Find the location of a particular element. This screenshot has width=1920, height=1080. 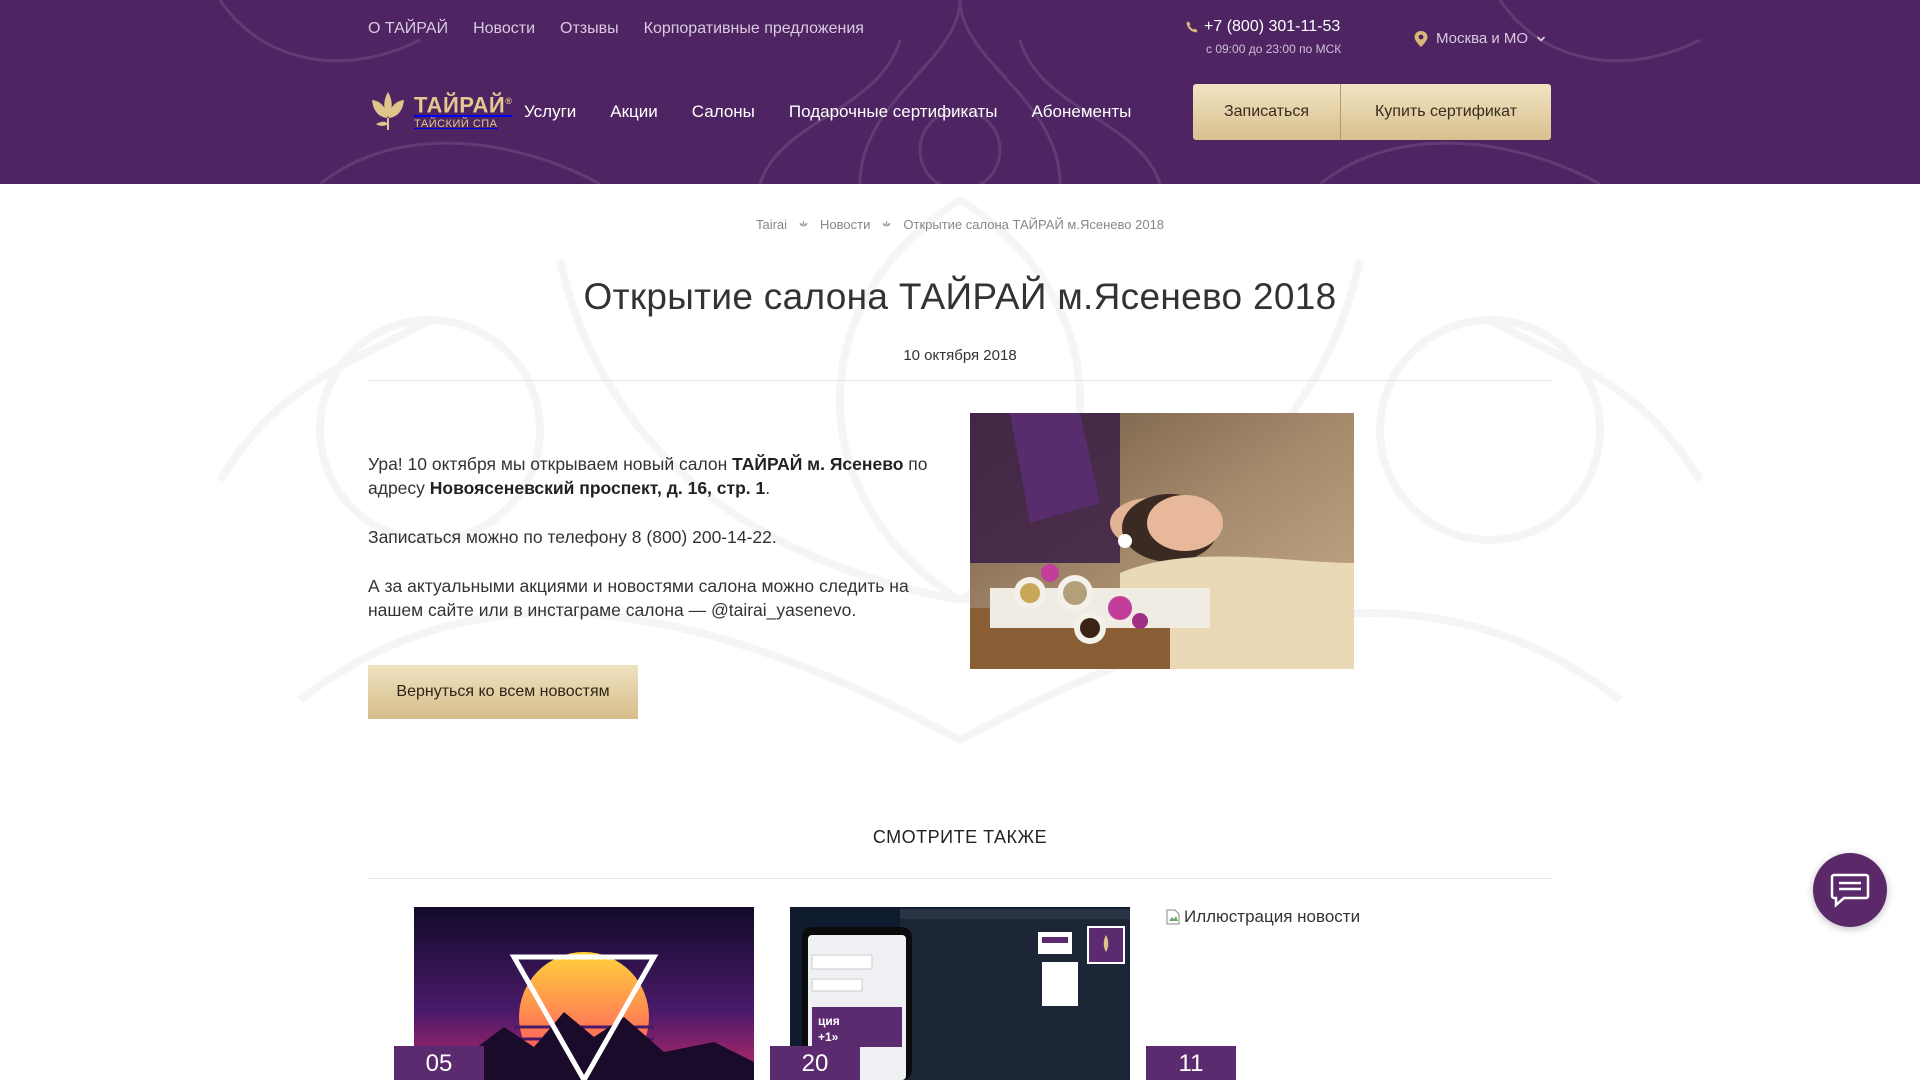

svg-text: ция is located at coordinates (829, 1021).